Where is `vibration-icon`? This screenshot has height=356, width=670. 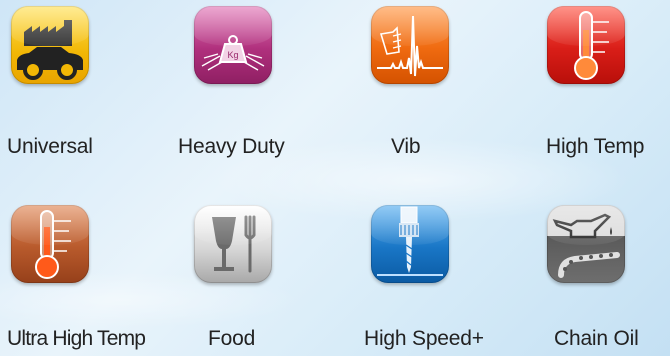 vibration-icon is located at coordinates (410, 45).